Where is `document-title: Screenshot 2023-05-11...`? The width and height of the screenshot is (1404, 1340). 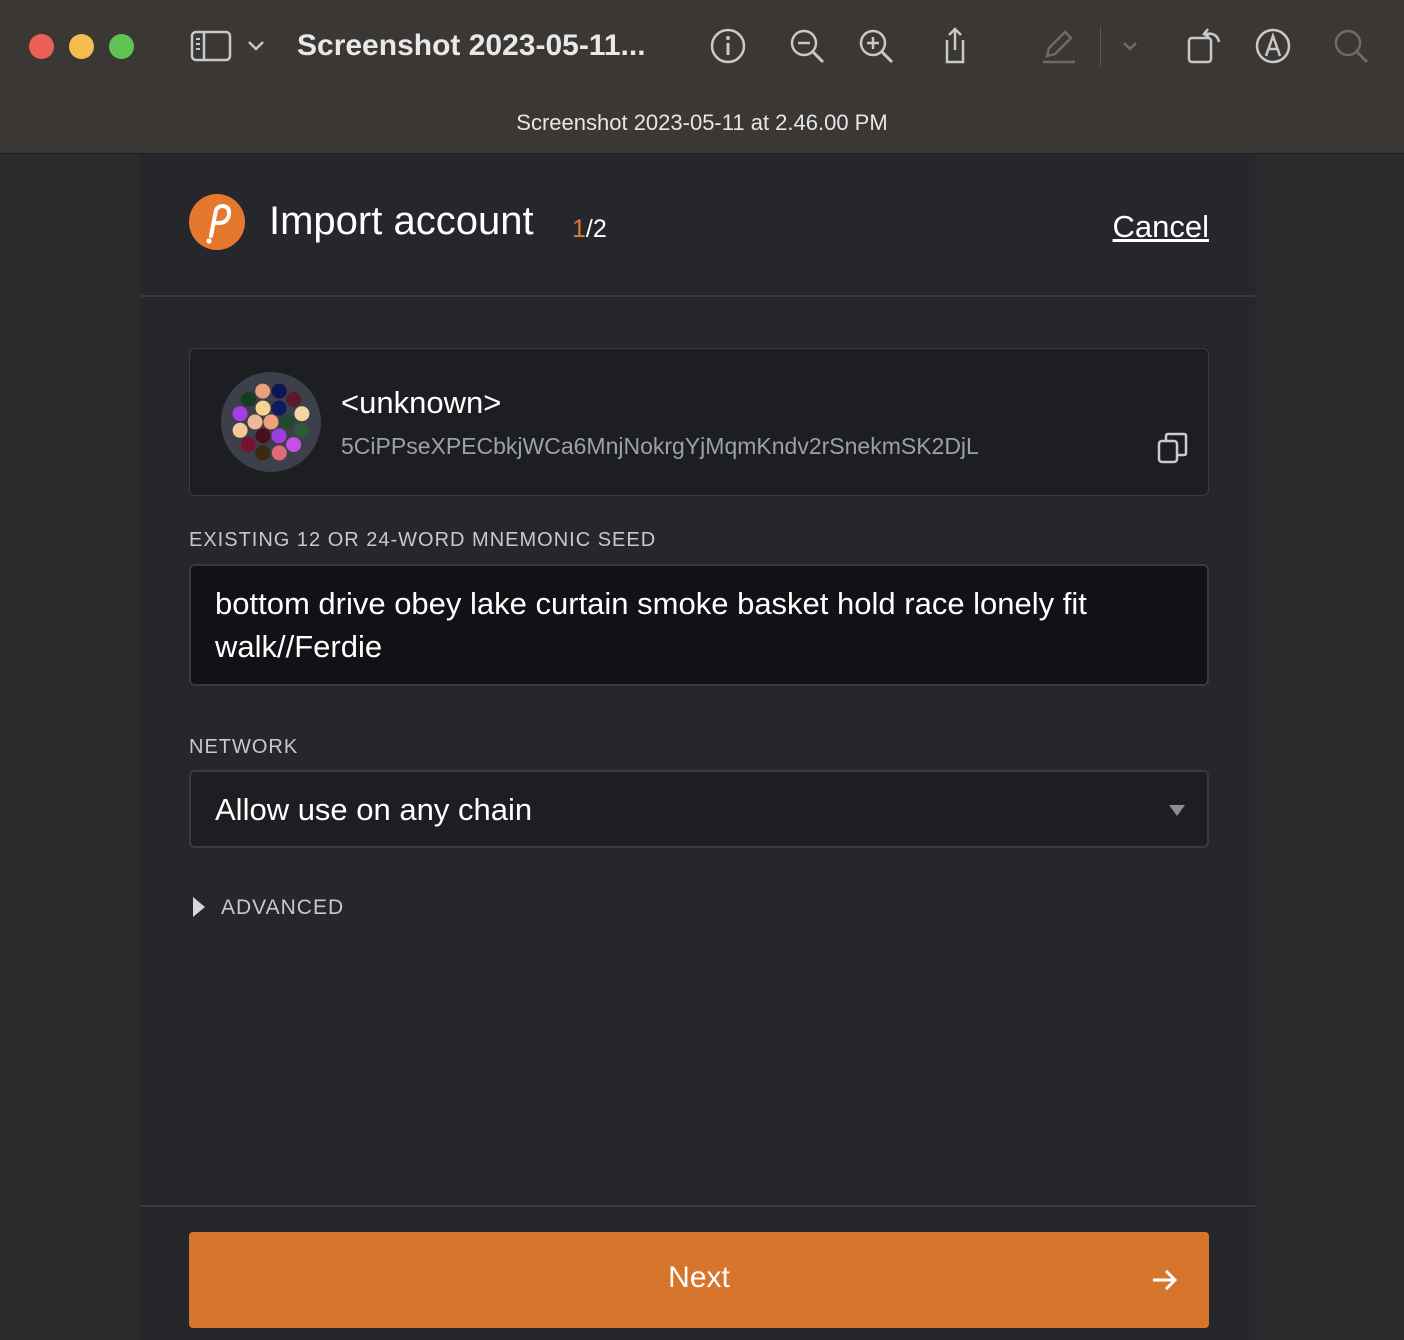 document-title: Screenshot 2023-05-11... is located at coordinates (471, 46).